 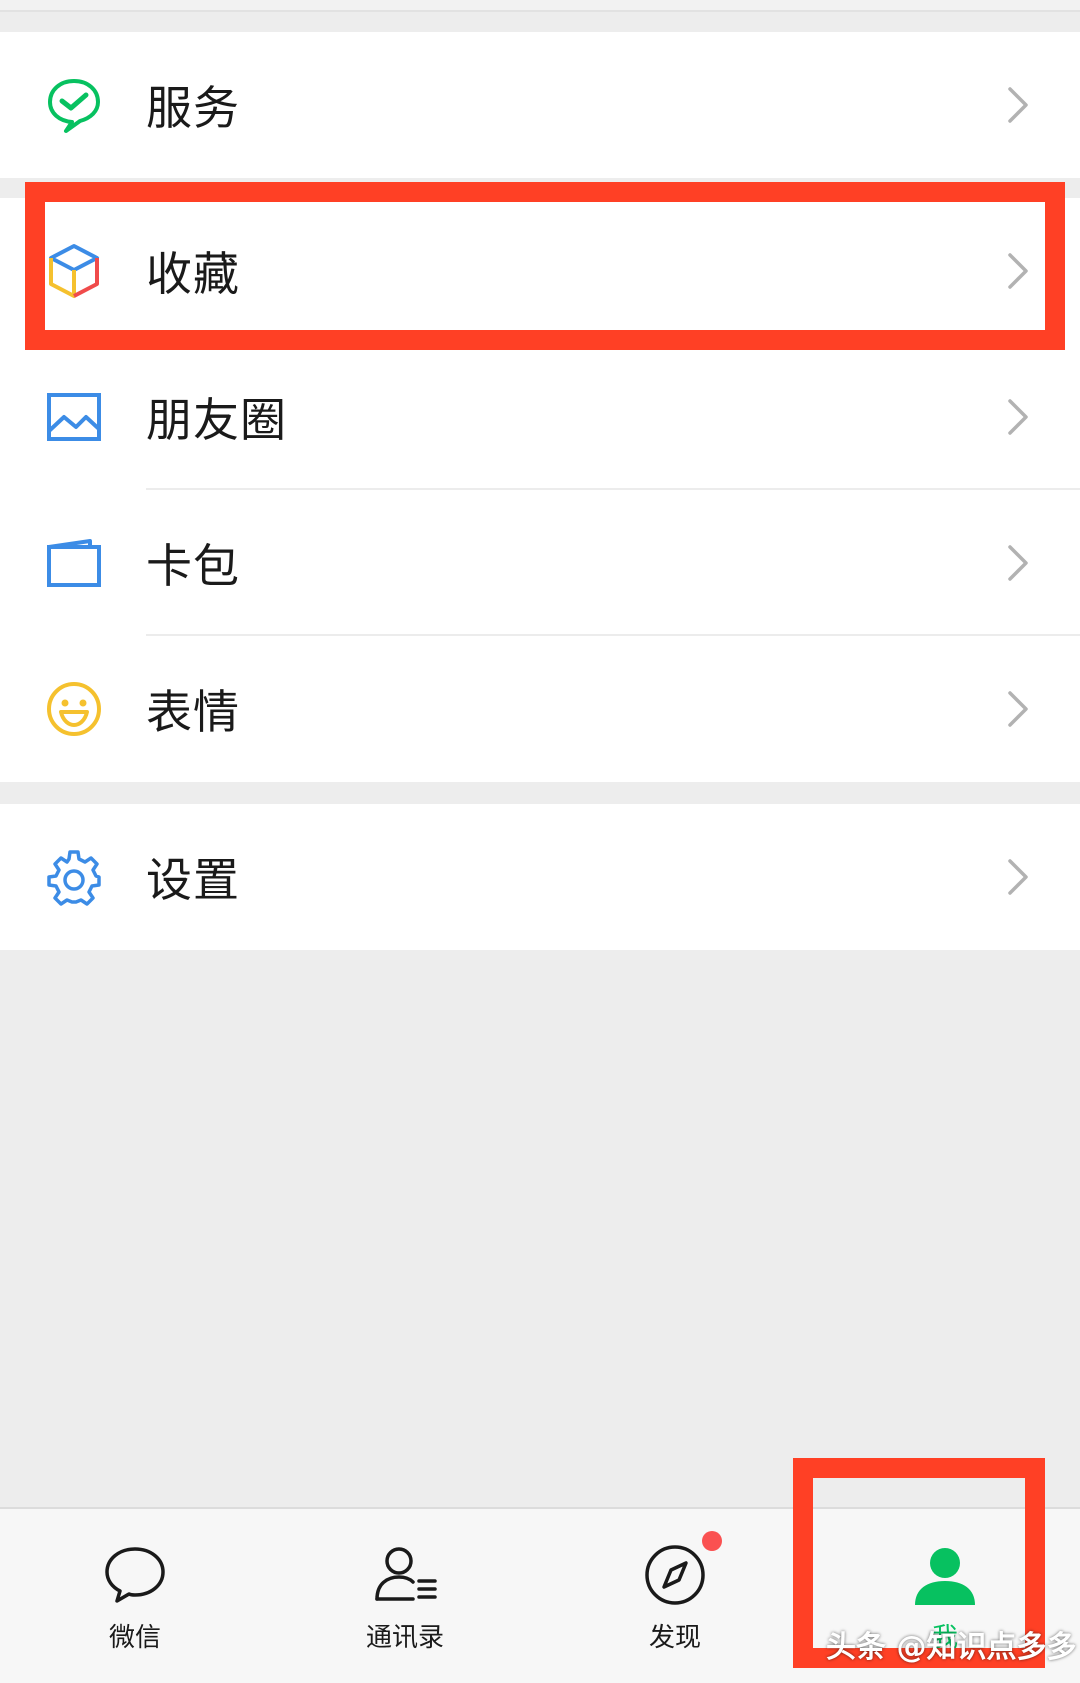 What do you see at coordinates (74, 709) in the screenshot?
I see `smiley-icon` at bounding box center [74, 709].